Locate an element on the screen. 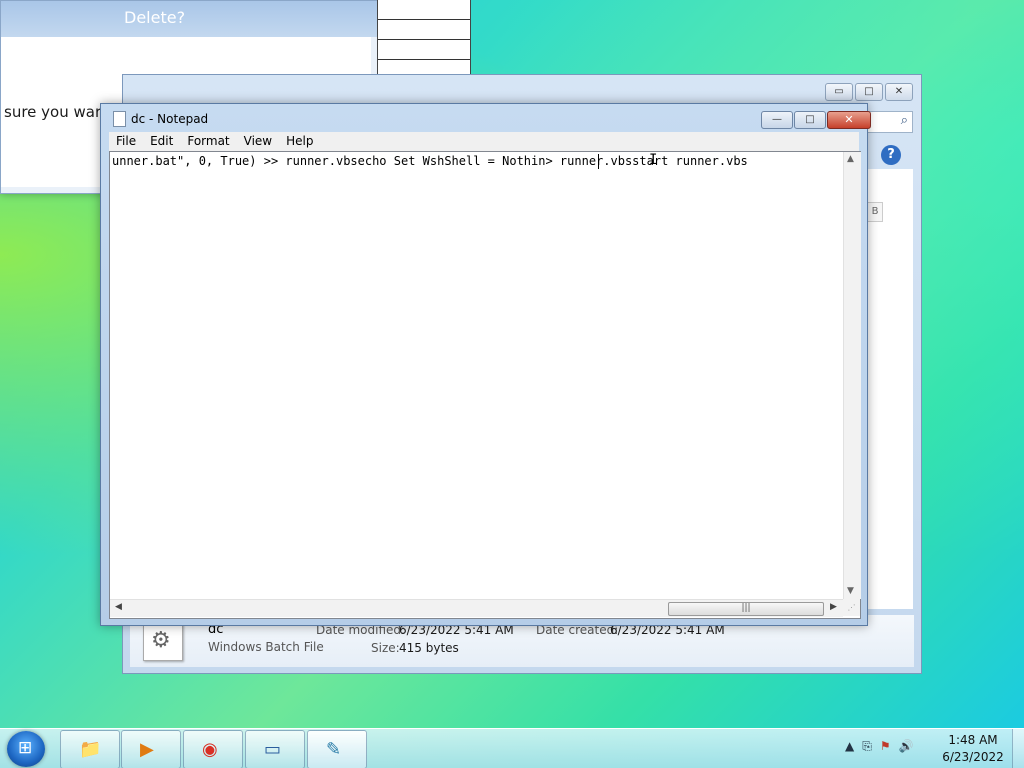 The image size is (1024, 768). notepad-window-controls: — □ ✕ is located at coordinates (816, 120).